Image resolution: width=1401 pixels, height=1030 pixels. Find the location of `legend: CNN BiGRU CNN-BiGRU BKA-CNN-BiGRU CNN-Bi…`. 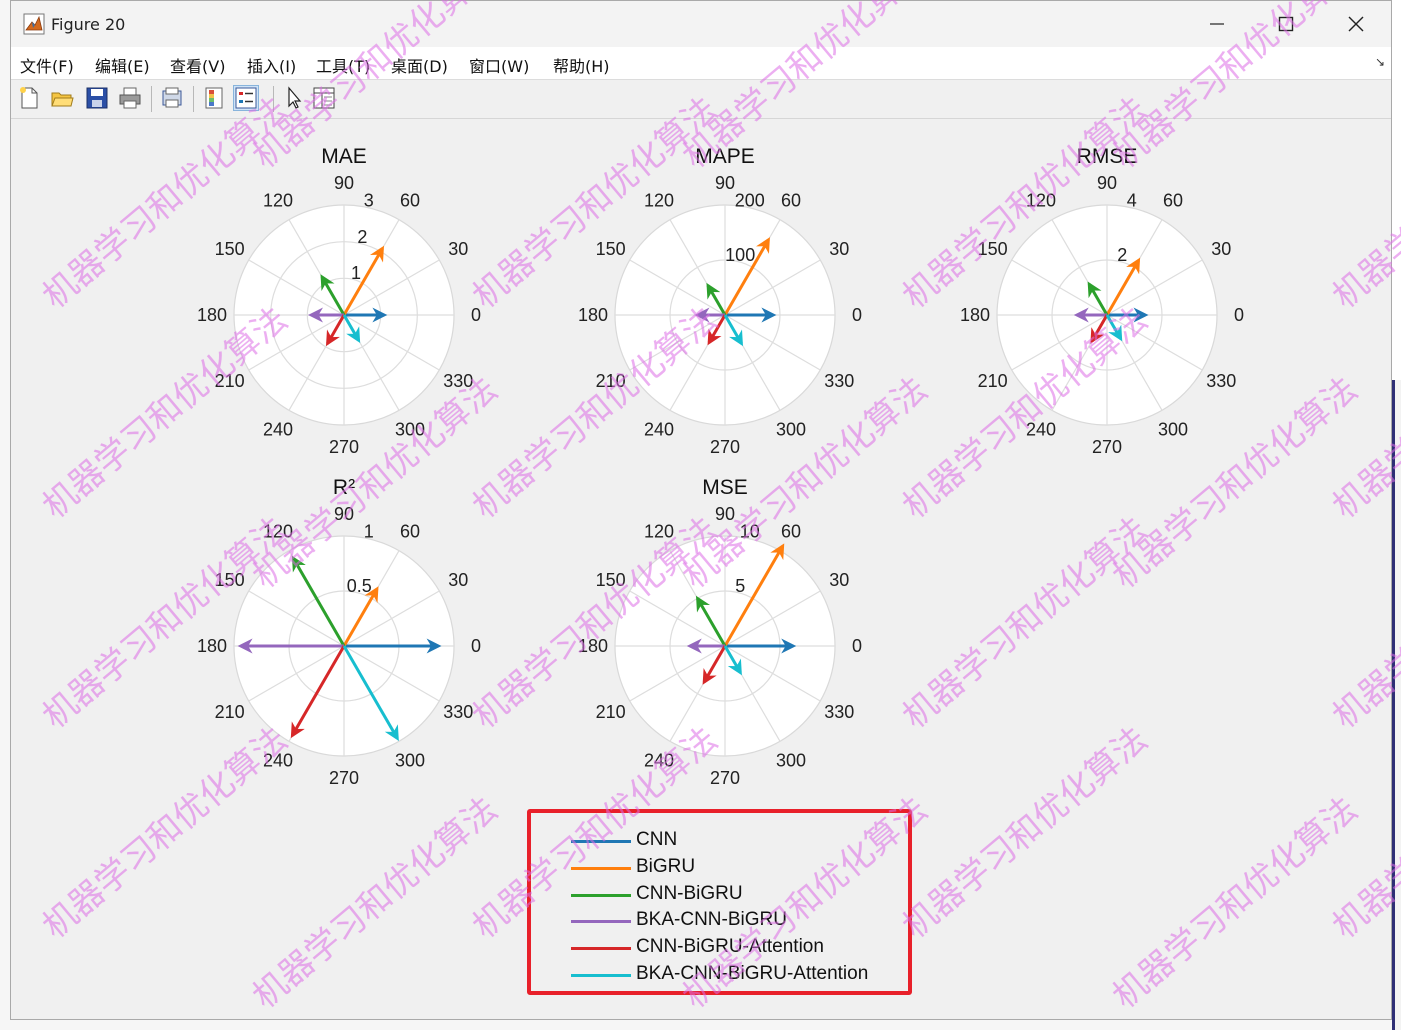

legend: CNN BiGRU CNN-BiGRU BKA-CNN-BiGRU CNN-Bi… is located at coordinates (719, 902).